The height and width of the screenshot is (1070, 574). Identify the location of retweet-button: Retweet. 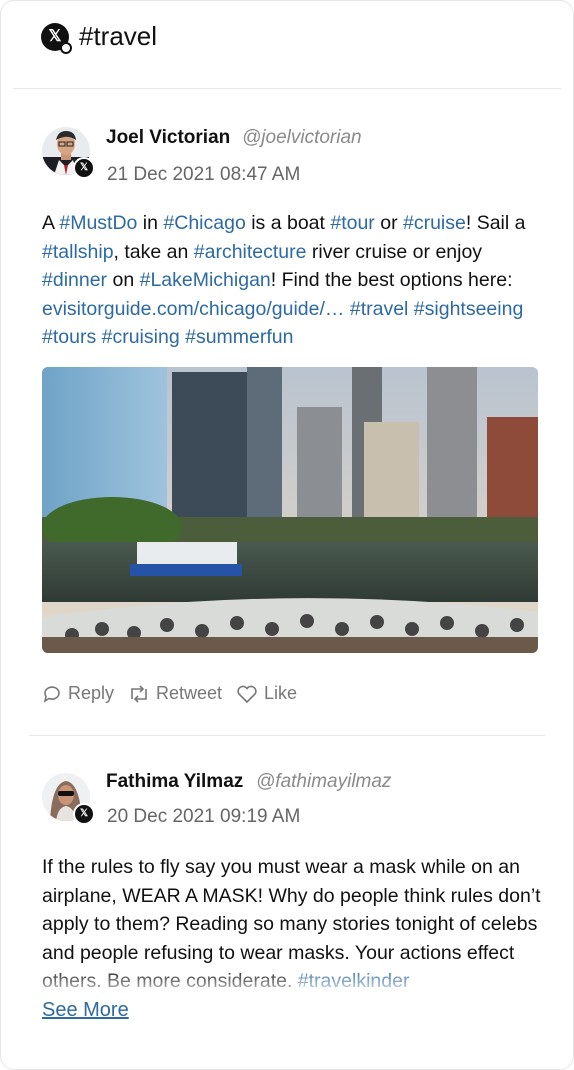
(175, 693).